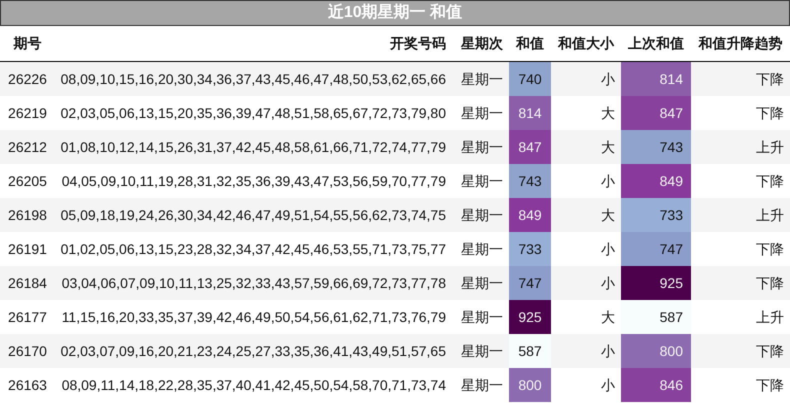  What do you see at coordinates (656, 147) in the screenshot?
I see `previous-sum-cell: 743` at bounding box center [656, 147].